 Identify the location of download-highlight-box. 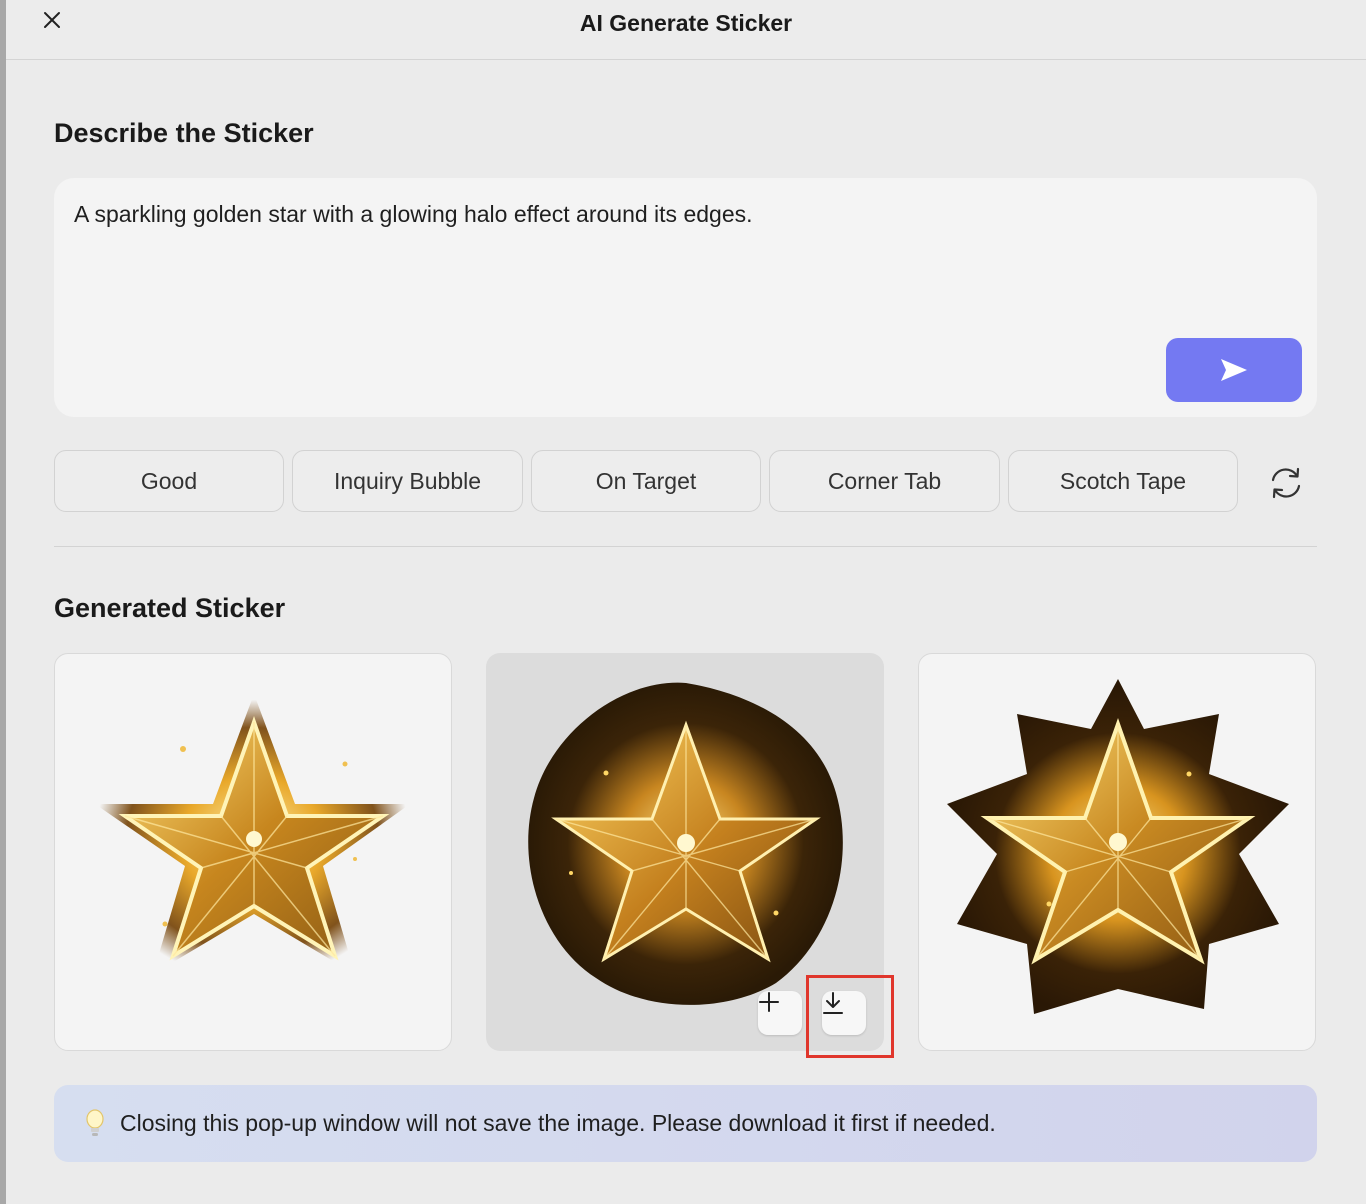
(850, 1016).